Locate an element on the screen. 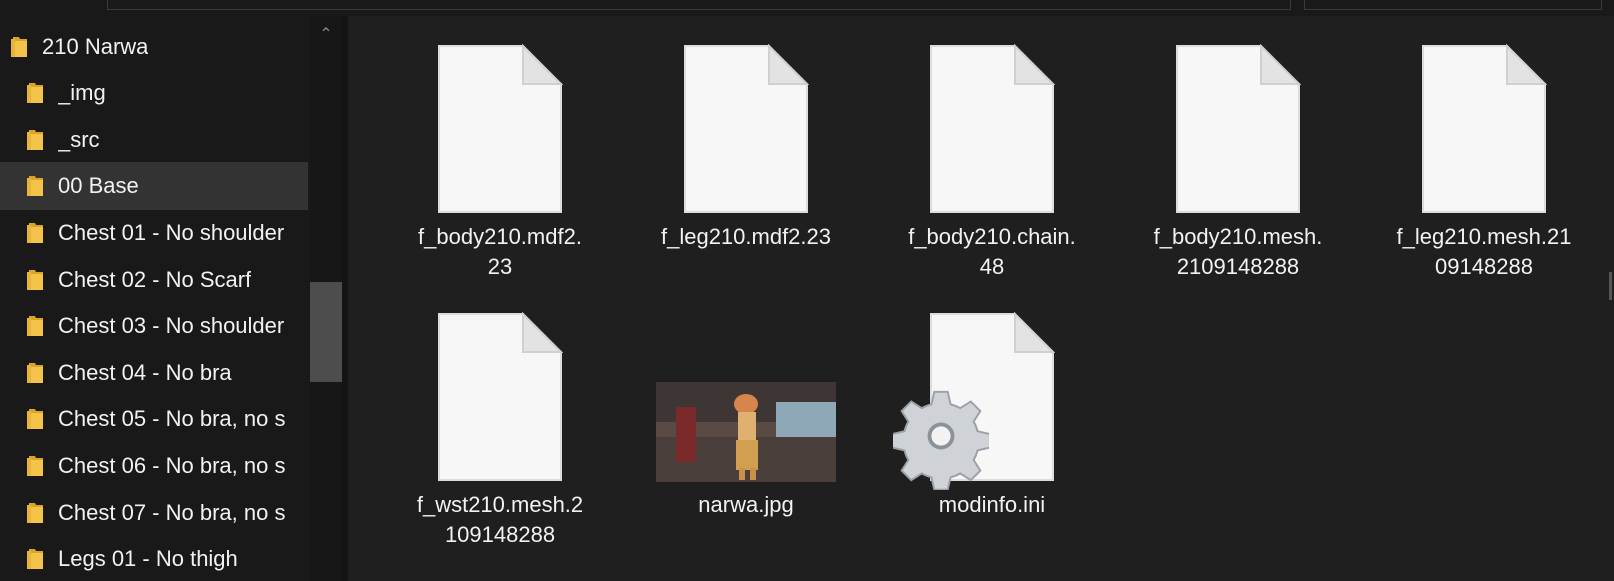  file-name: f_wst210.mesh.2 109148288 is located at coordinates (500, 519).